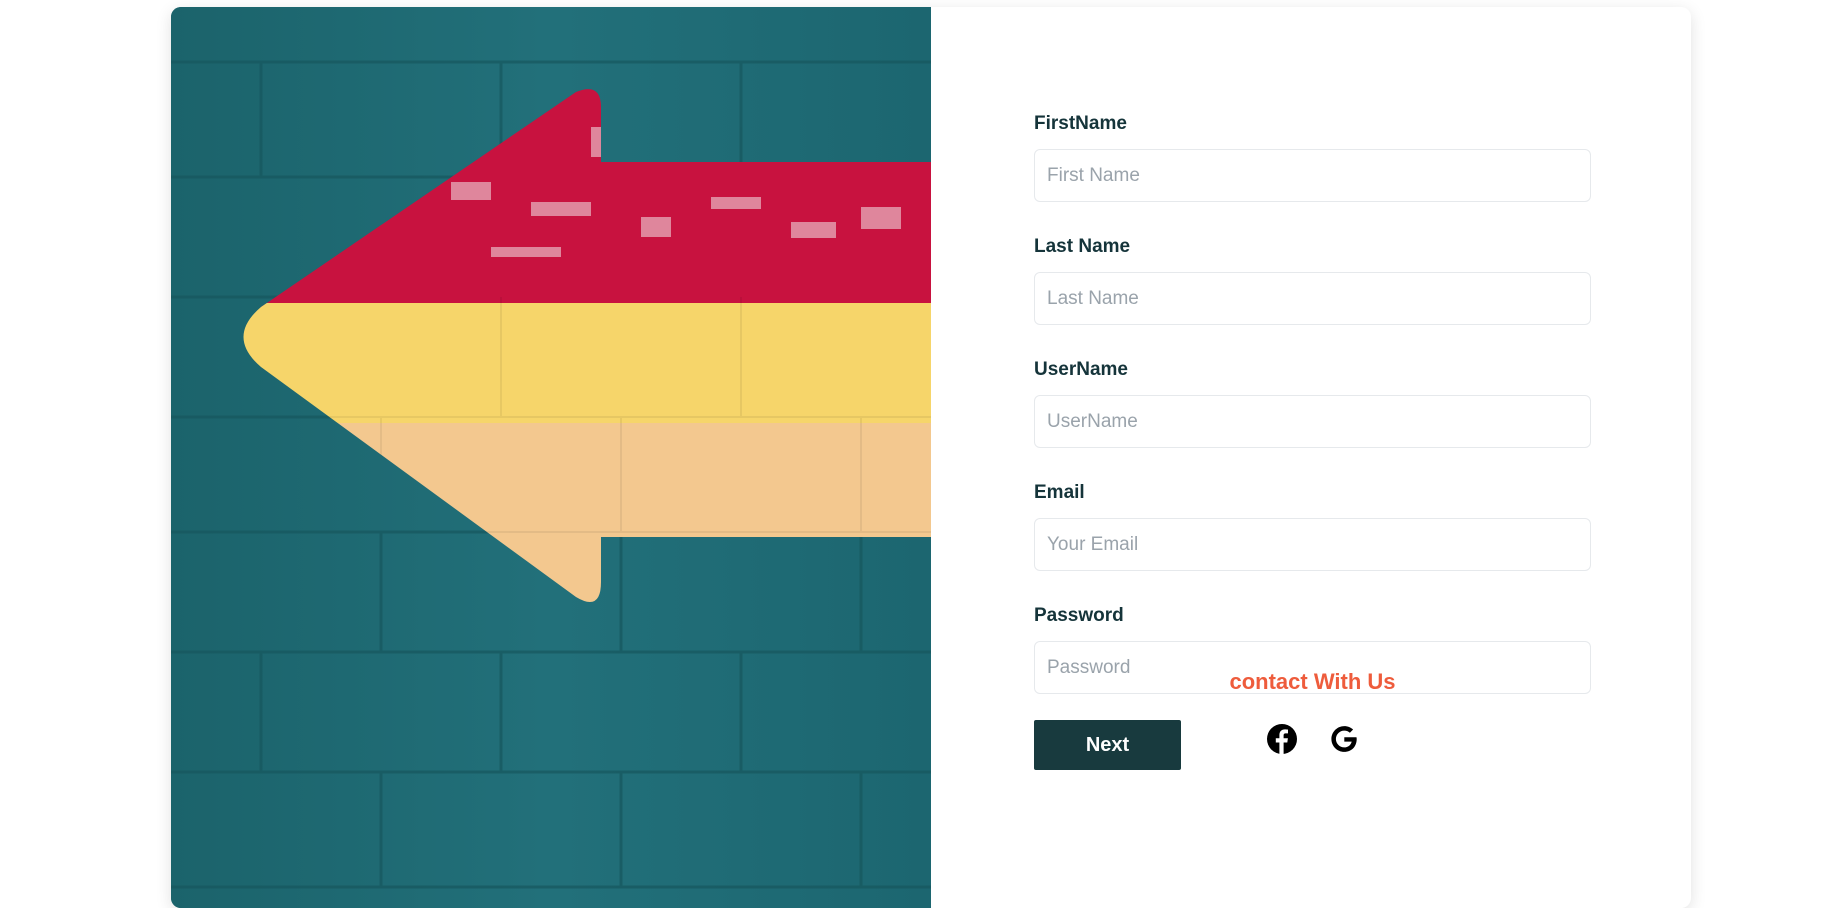  Describe the element at coordinates (1312, 421) in the screenshot. I see `username-input` at that location.